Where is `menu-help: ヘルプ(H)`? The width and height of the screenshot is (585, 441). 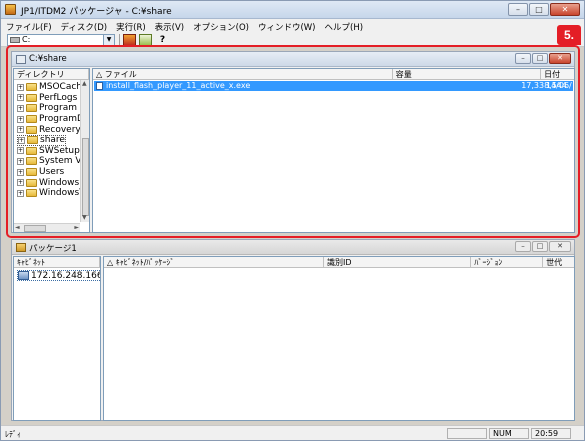 menu-help: ヘルプ(H) is located at coordinates (344, 26).